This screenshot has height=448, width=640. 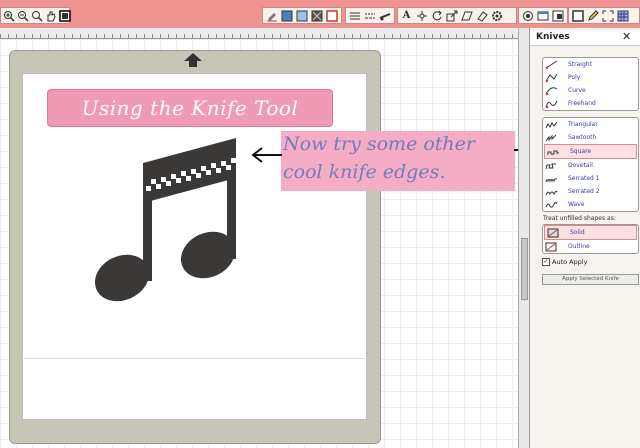 What do you see at coordinates (577, 232) in the screenshot?
I see `unfilled-label: Solid` at bounding box center [577, 232].